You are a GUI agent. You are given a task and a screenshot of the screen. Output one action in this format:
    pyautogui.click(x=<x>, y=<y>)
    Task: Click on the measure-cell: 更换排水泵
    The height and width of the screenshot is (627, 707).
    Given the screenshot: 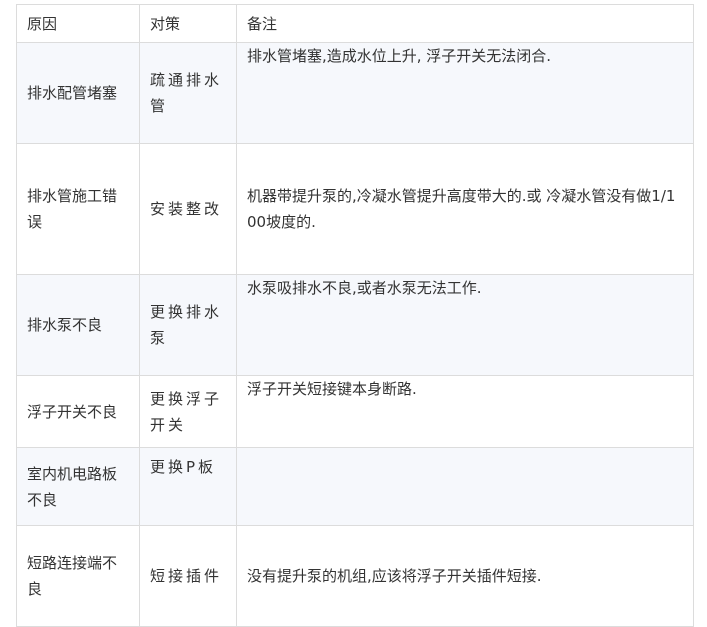 What is the action you would take?
    pyautogui.click(x=188, y=325)
    